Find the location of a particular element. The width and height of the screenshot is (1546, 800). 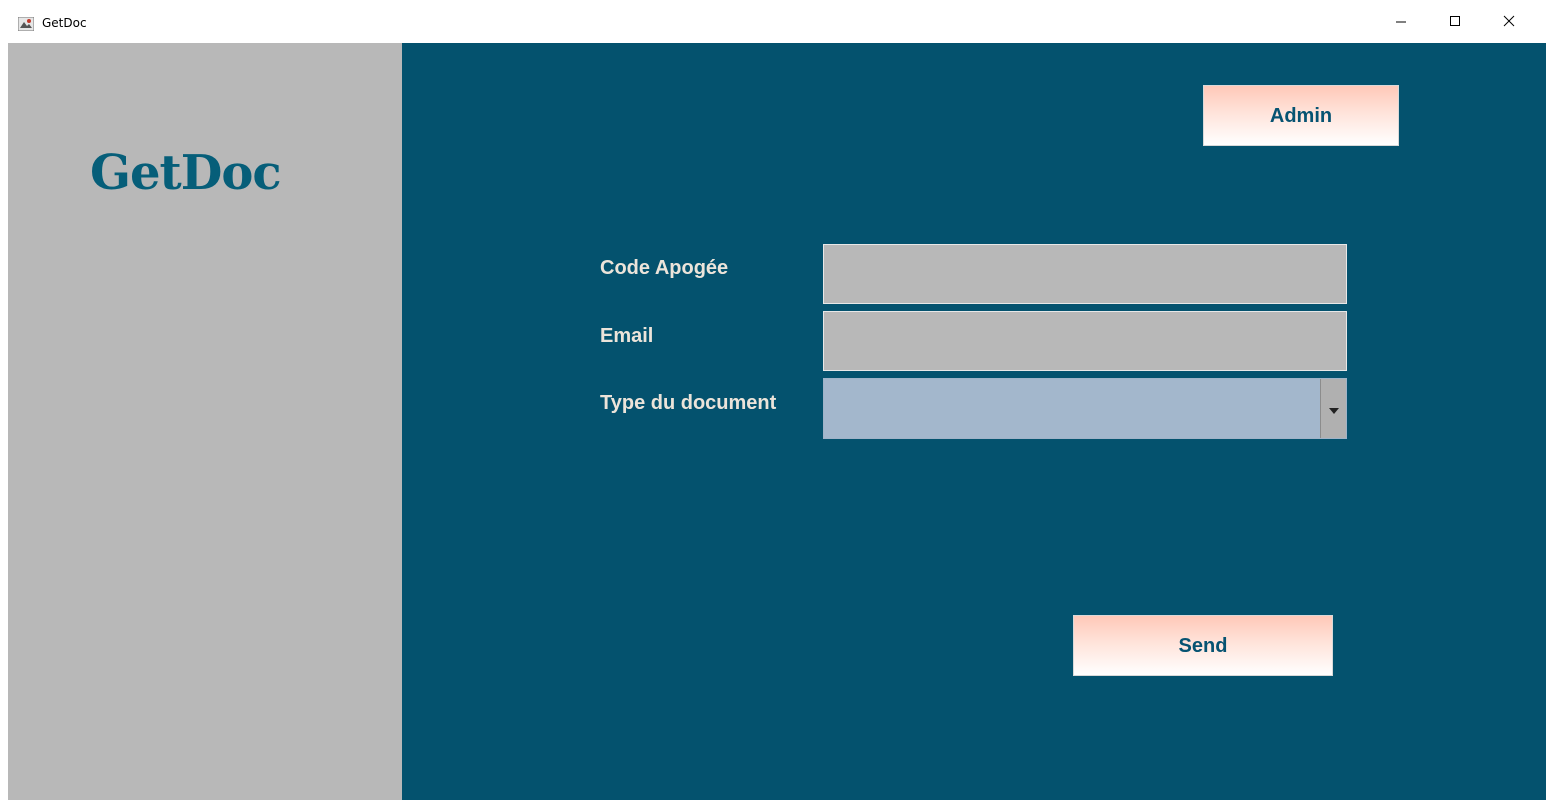

document-type-label: Type du document is located at coordinates (688, 403).